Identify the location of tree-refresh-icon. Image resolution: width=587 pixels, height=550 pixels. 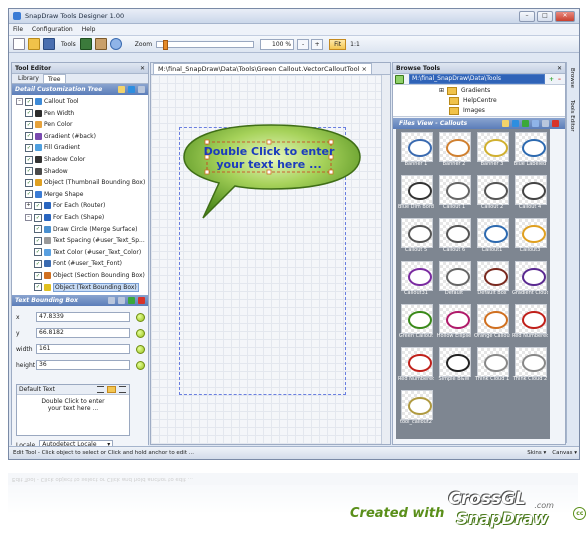
(121, 89).